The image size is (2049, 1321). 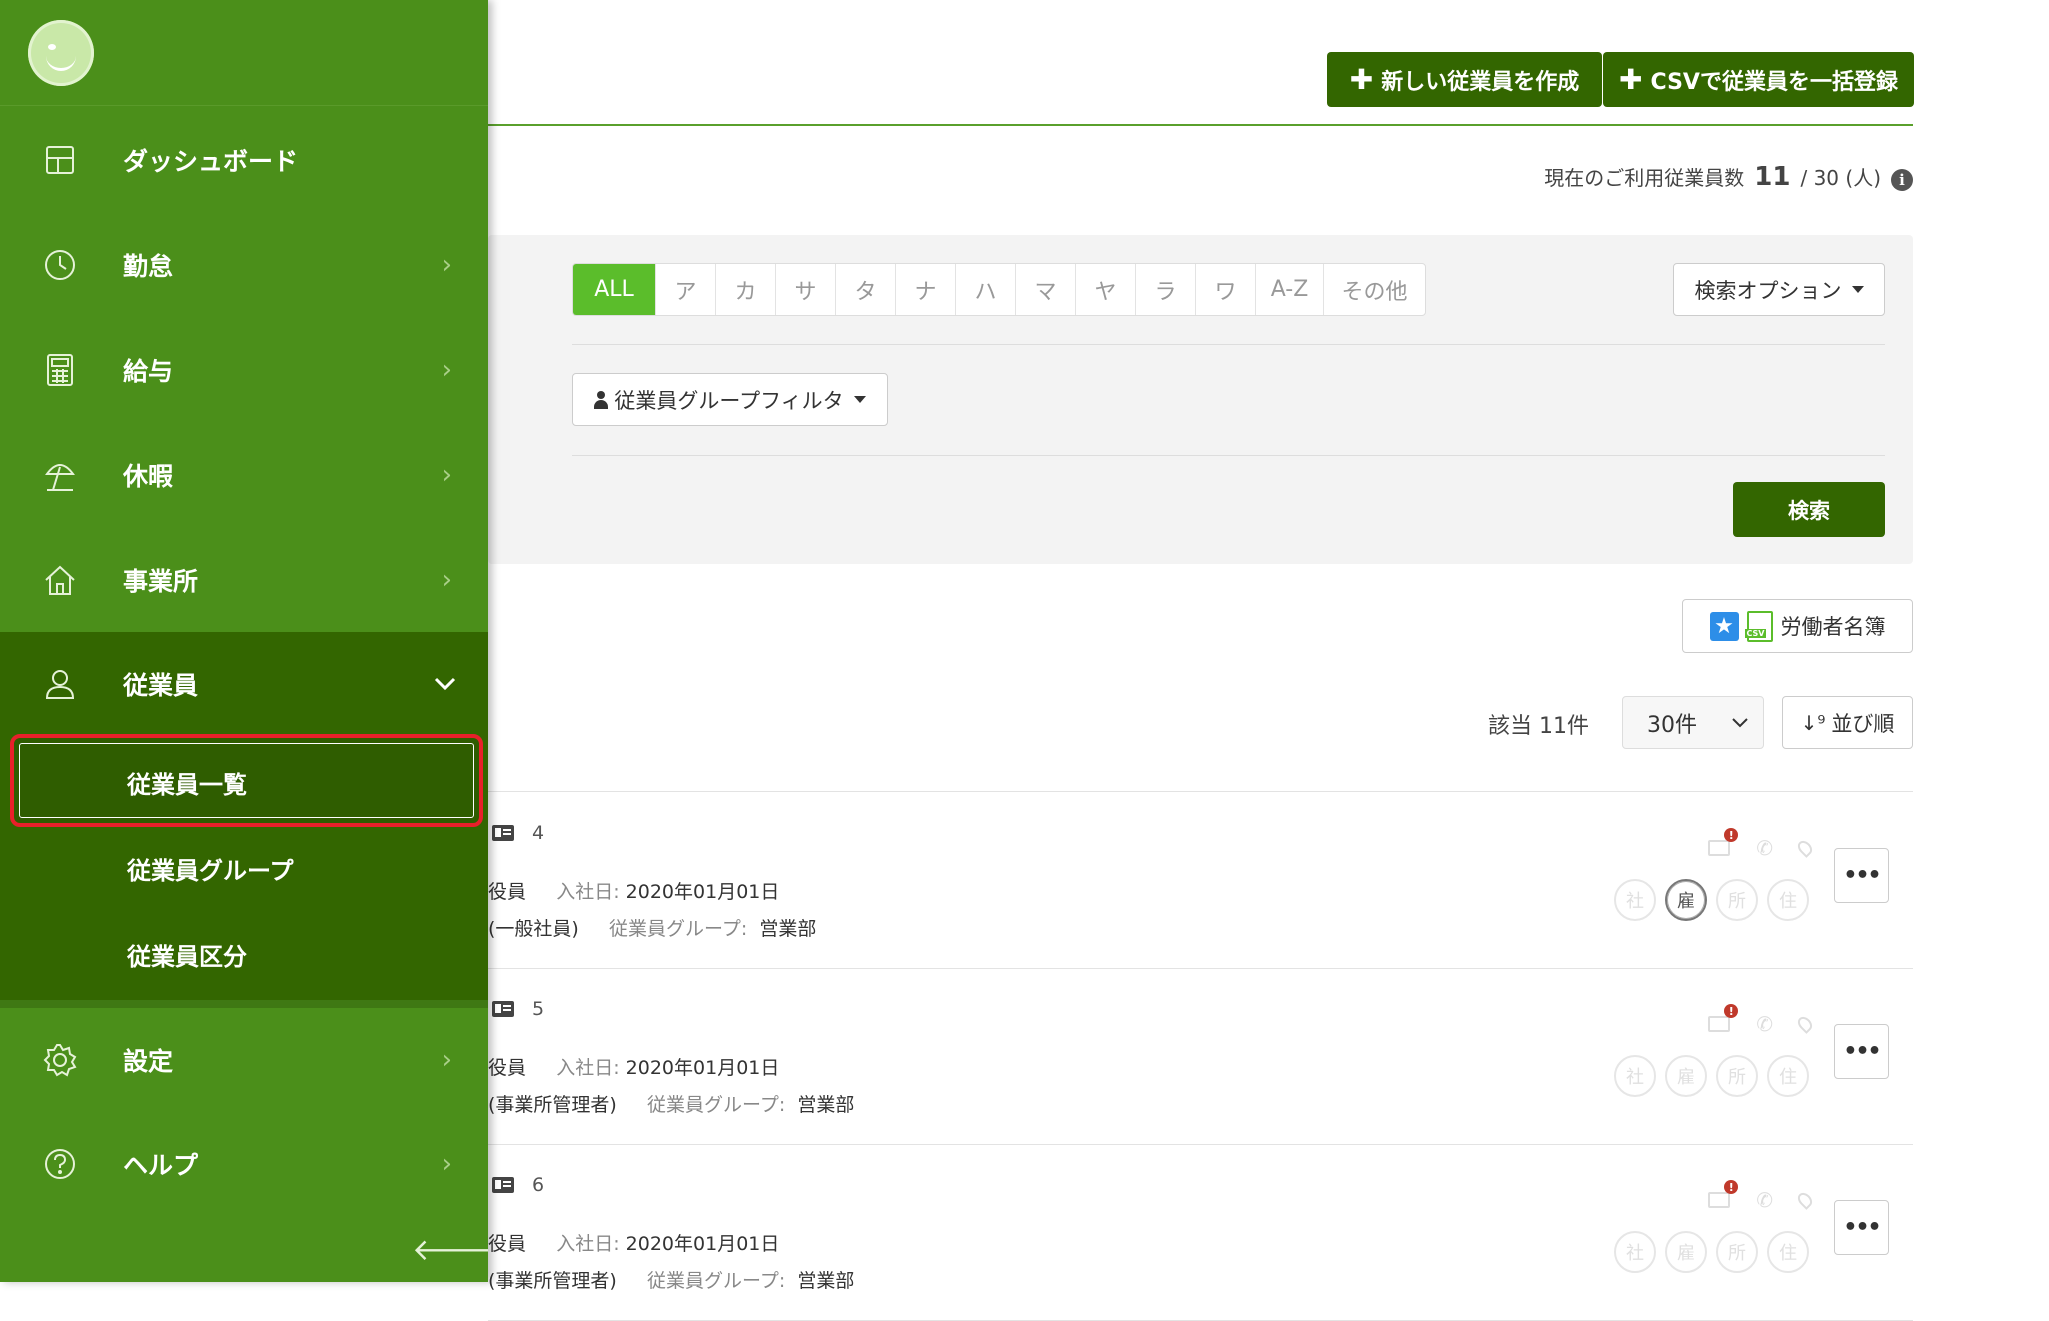 What do you see at coordinates (865, 289) in the screenshot?
I see `kana-tab: タ` at bounding box center [865, 289].